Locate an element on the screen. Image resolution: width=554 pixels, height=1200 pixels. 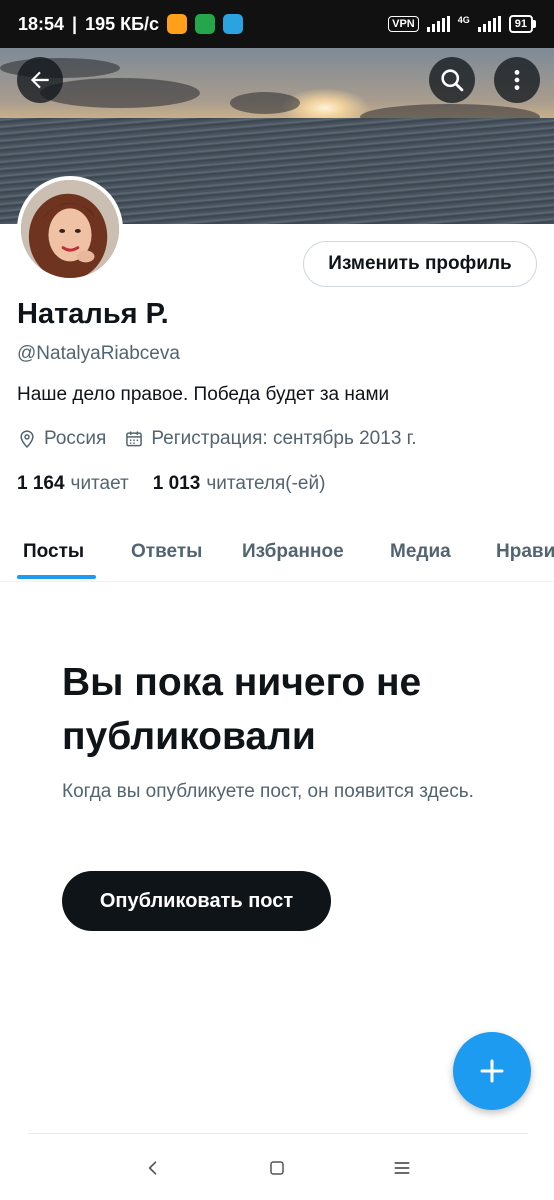
nav-home-button is located at coordinates (277, 1168).